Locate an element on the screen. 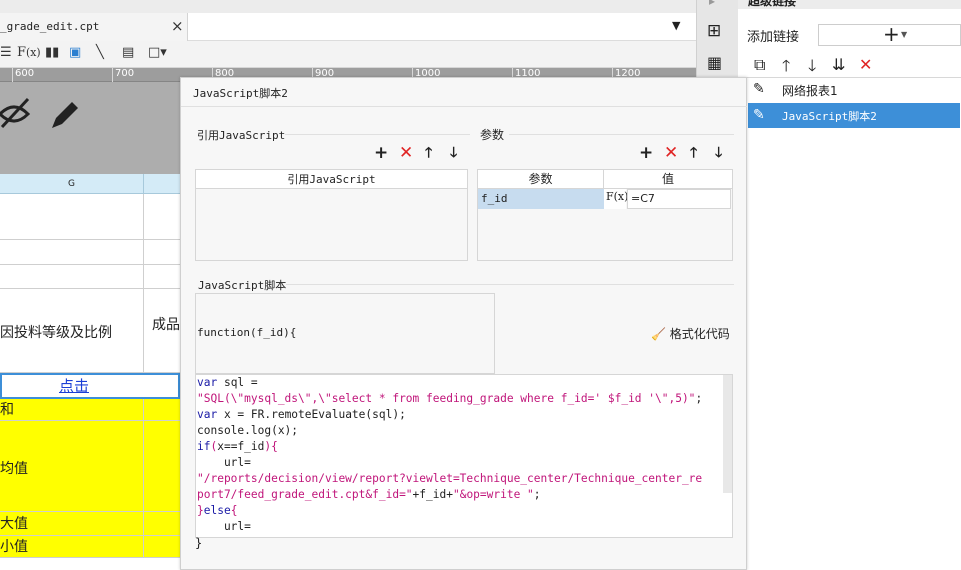 The height and width of the screenshot is (570, 961). add-link-label: 添加链接 is located at coordinates (773, 37).